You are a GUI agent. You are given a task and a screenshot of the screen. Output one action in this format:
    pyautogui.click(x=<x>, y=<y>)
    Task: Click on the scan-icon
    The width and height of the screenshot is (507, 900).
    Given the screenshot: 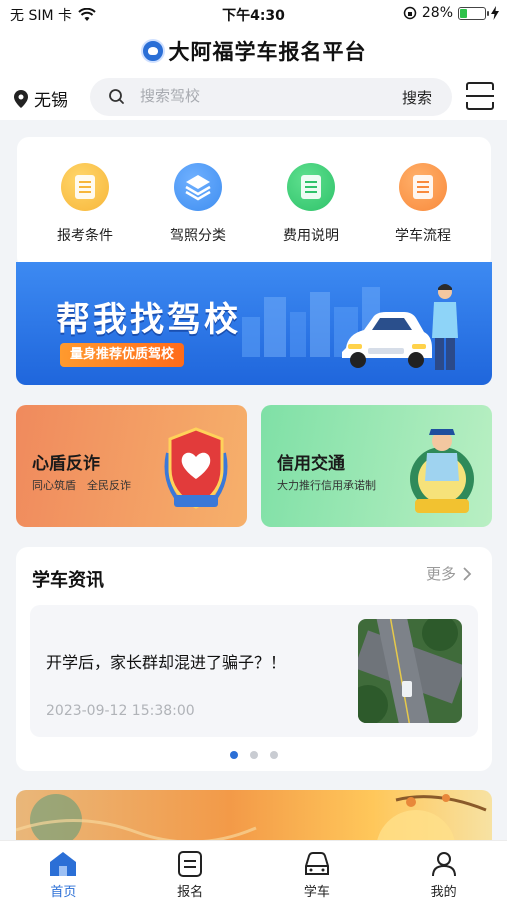 What is the action you would take?
    pyautogui.click(x=480, y=96)
    